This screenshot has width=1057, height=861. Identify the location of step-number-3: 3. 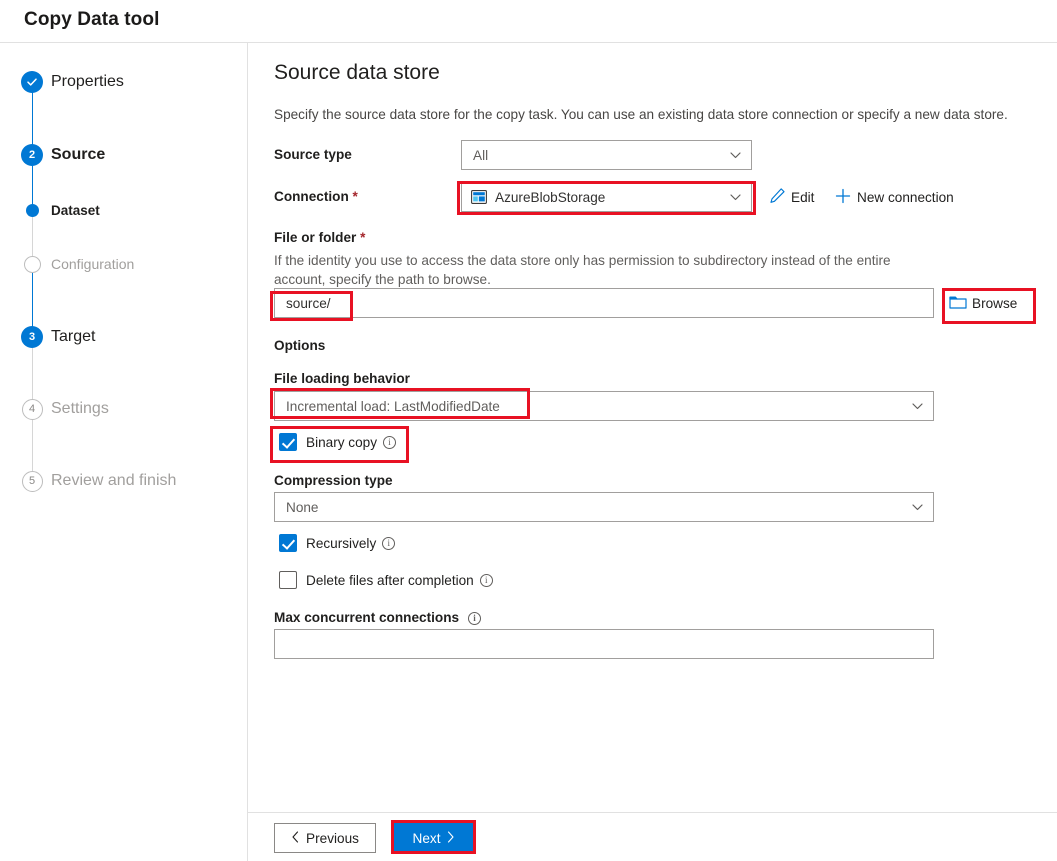
(32, 337).